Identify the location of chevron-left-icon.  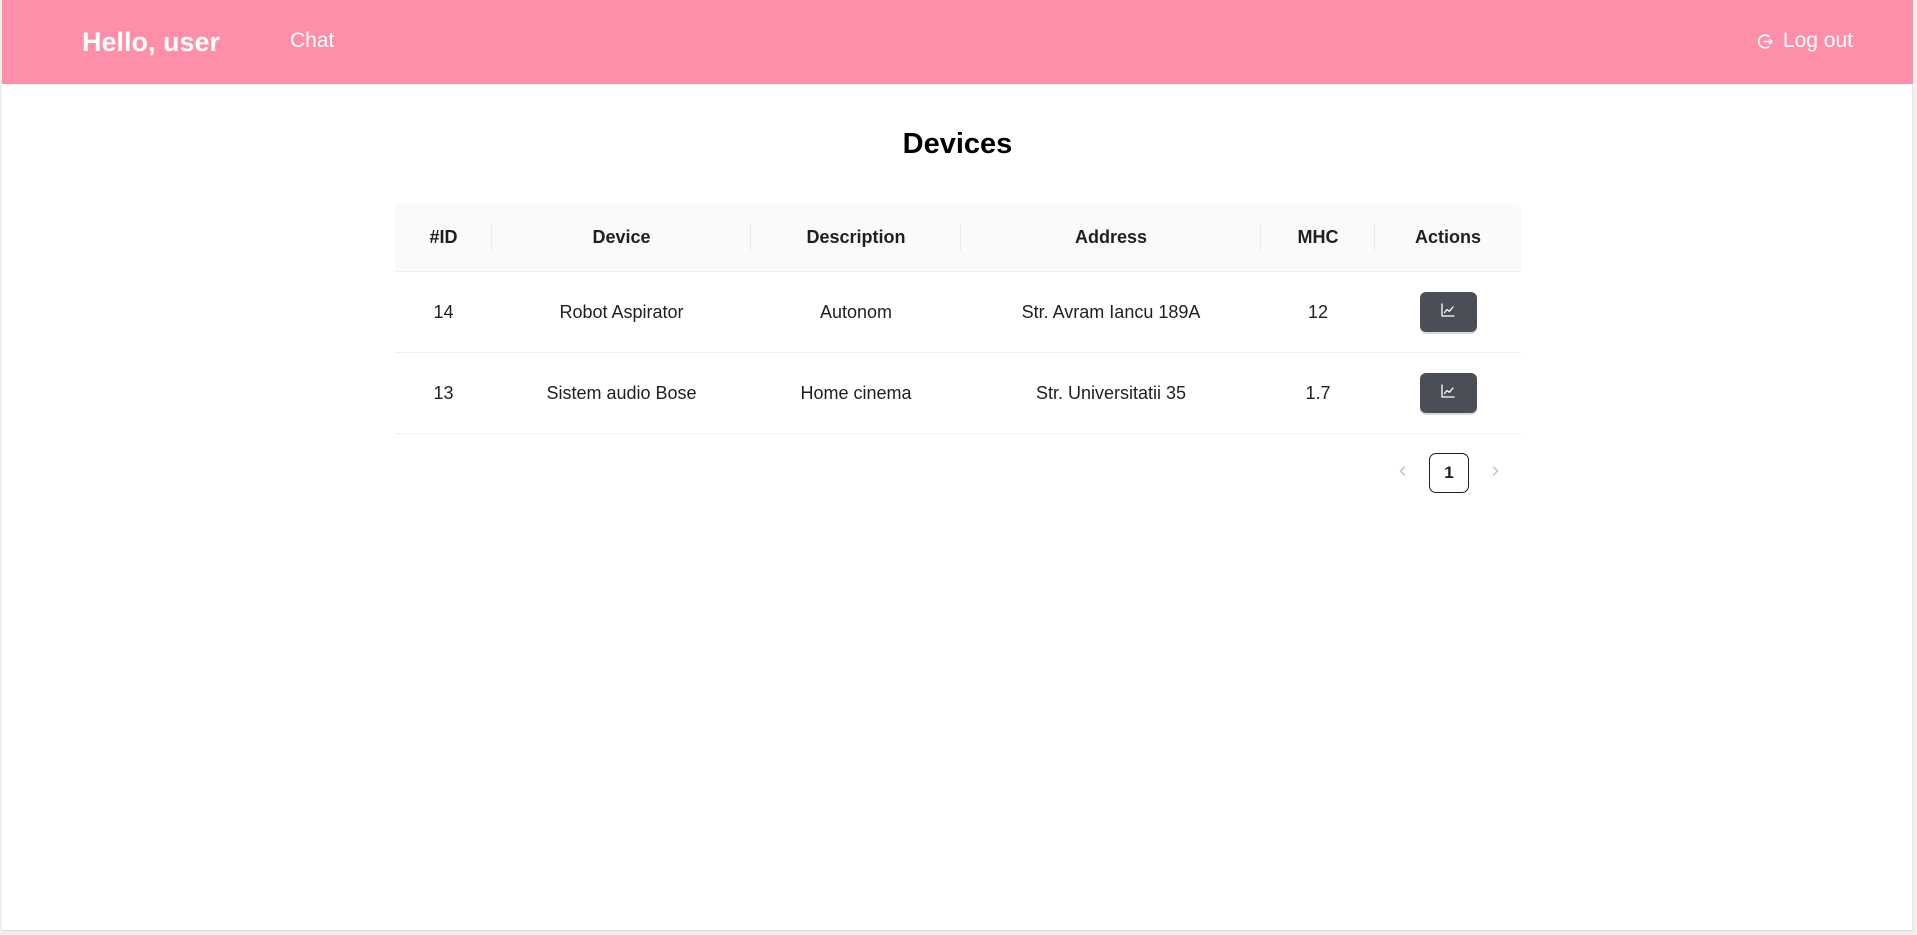
(1403, 473).